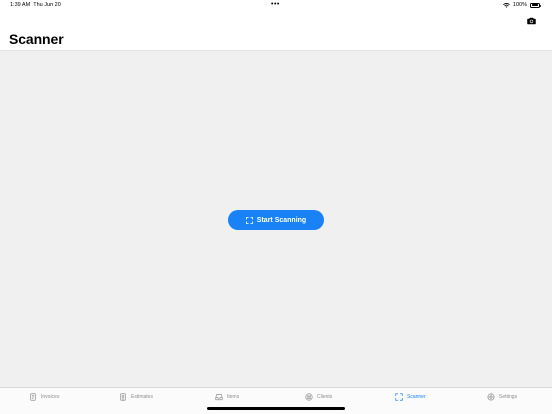  What do you see at coordinates (535, 5) in the screenshot?
I see `battery-icon` at bounding box center [535, 5].